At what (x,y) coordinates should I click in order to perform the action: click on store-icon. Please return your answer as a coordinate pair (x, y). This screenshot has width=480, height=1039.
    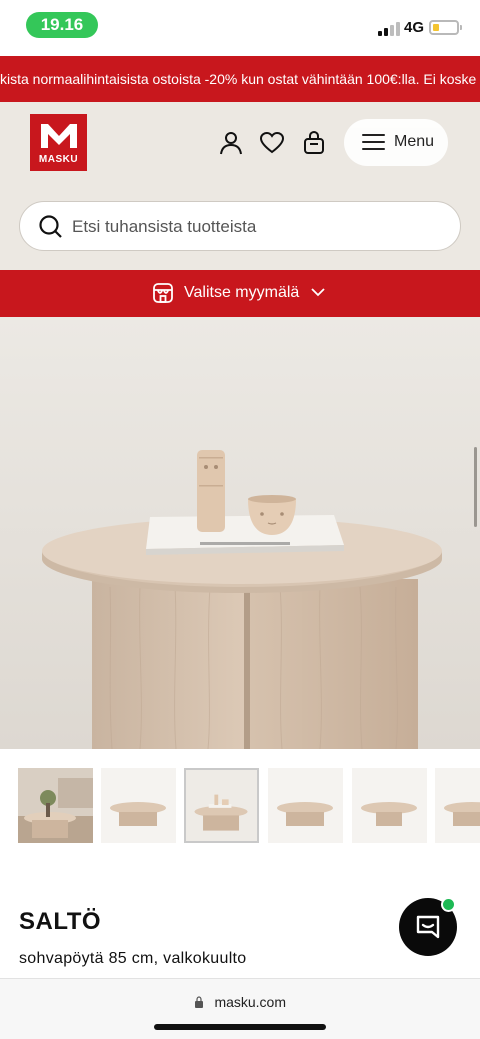
    Looking at the image, I should click on (163, 293).